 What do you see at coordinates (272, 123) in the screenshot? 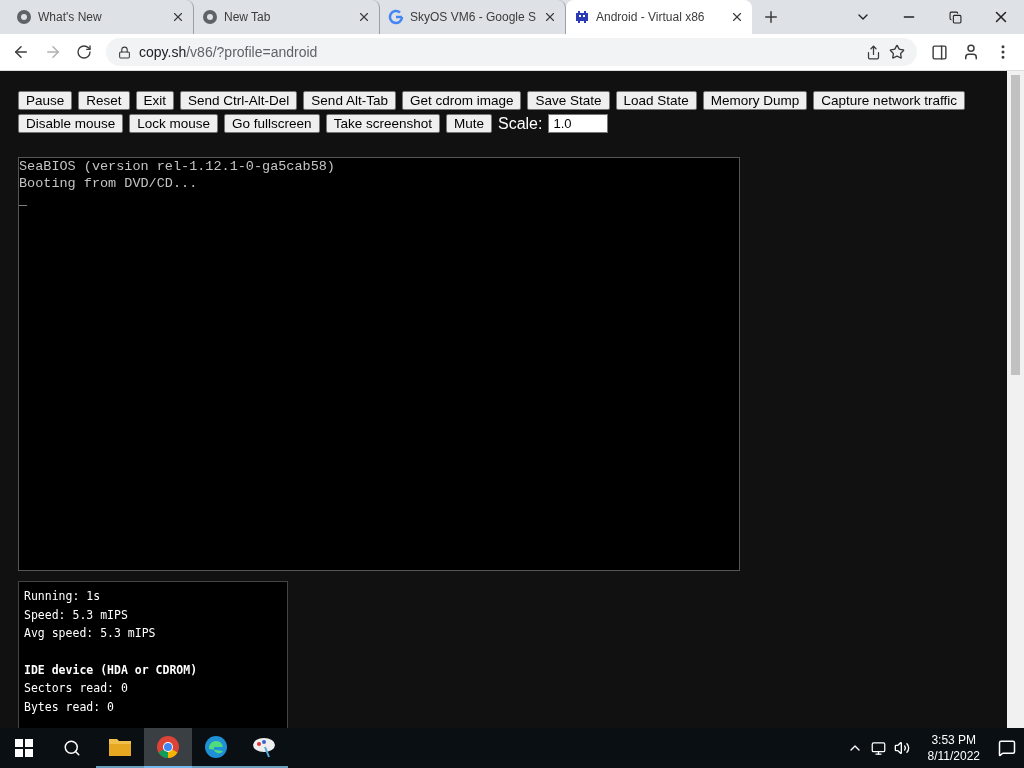
I see `control-button: Go fullscreen` at bounding box center [272, 123].